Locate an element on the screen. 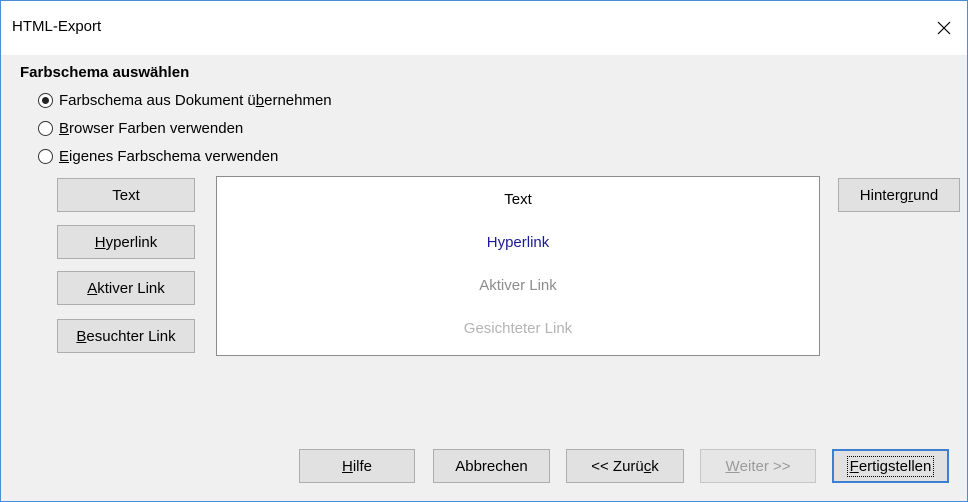 This screenshot has width=968, height=502. radio-label: Browser Farben verwenden is located at coordinates (151, 128).